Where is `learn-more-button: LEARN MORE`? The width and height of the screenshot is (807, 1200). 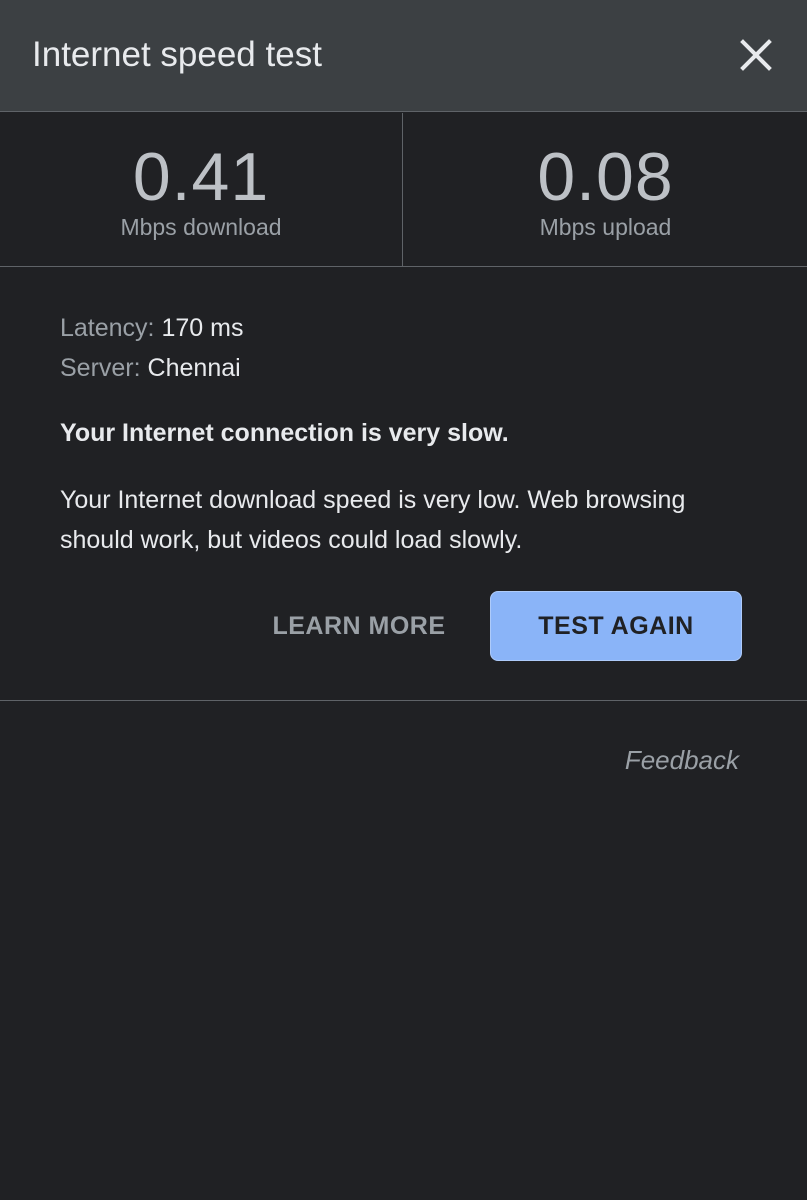
learn-more-button: LEARN MORE is located at coordinates (359, 626).